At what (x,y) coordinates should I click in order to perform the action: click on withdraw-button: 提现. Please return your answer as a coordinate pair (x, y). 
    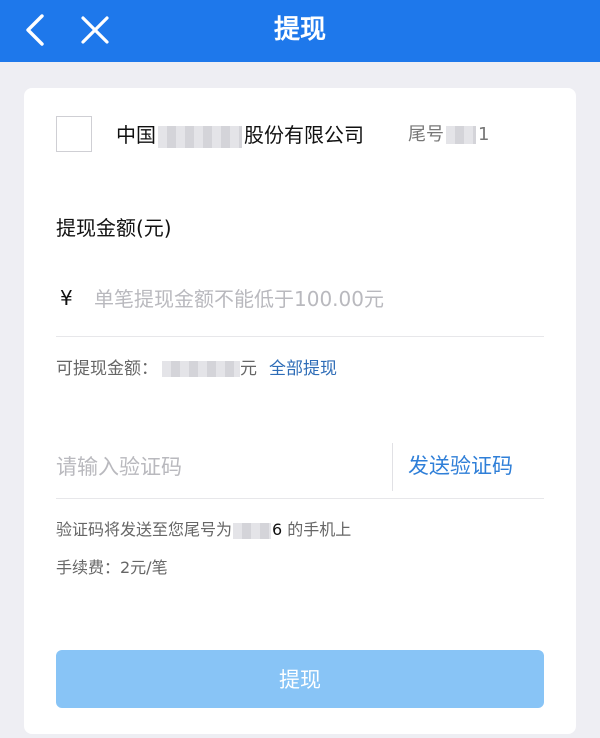
    Looking at the image, I should click on (300, 679).